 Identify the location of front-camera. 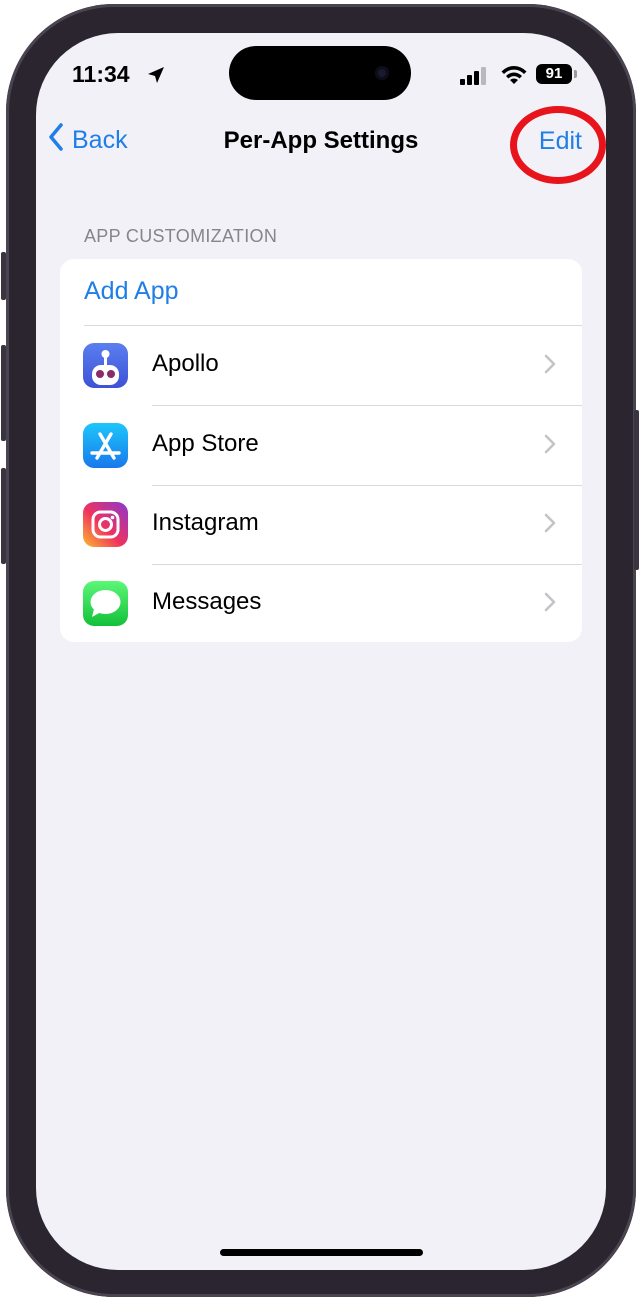
(382, 73).